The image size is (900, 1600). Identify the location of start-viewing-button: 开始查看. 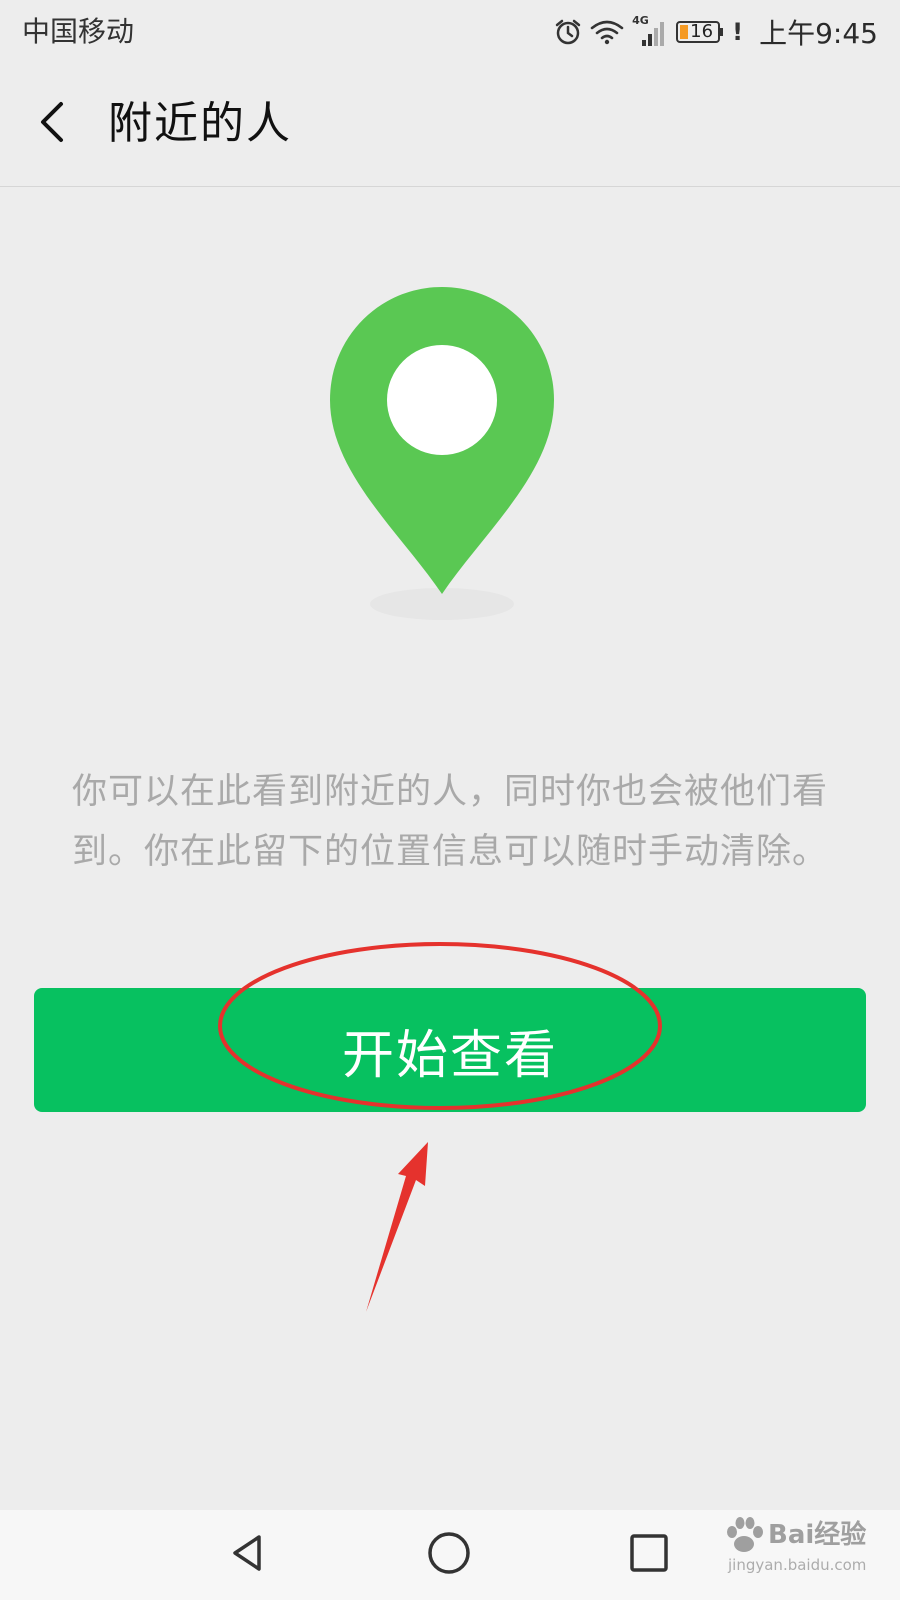
(450, 1050).